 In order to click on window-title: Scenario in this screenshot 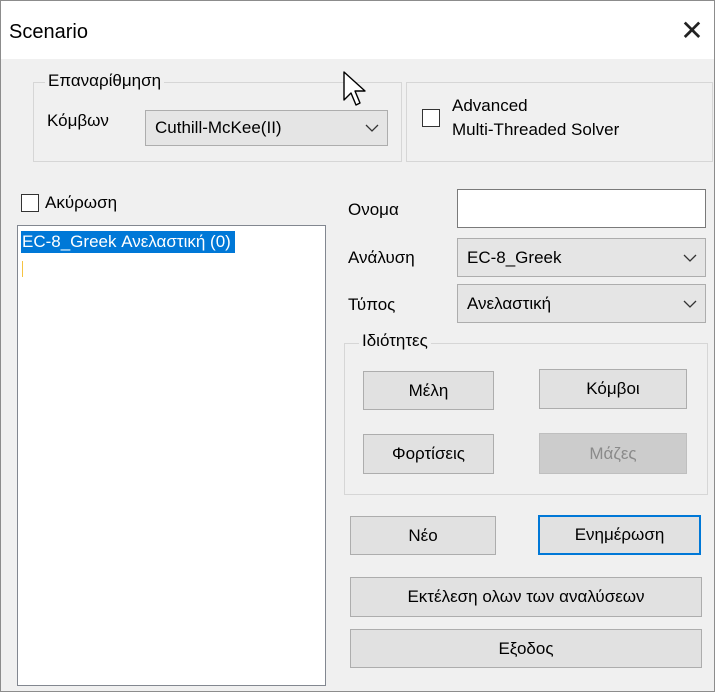, I will do `click(48, 32)`.